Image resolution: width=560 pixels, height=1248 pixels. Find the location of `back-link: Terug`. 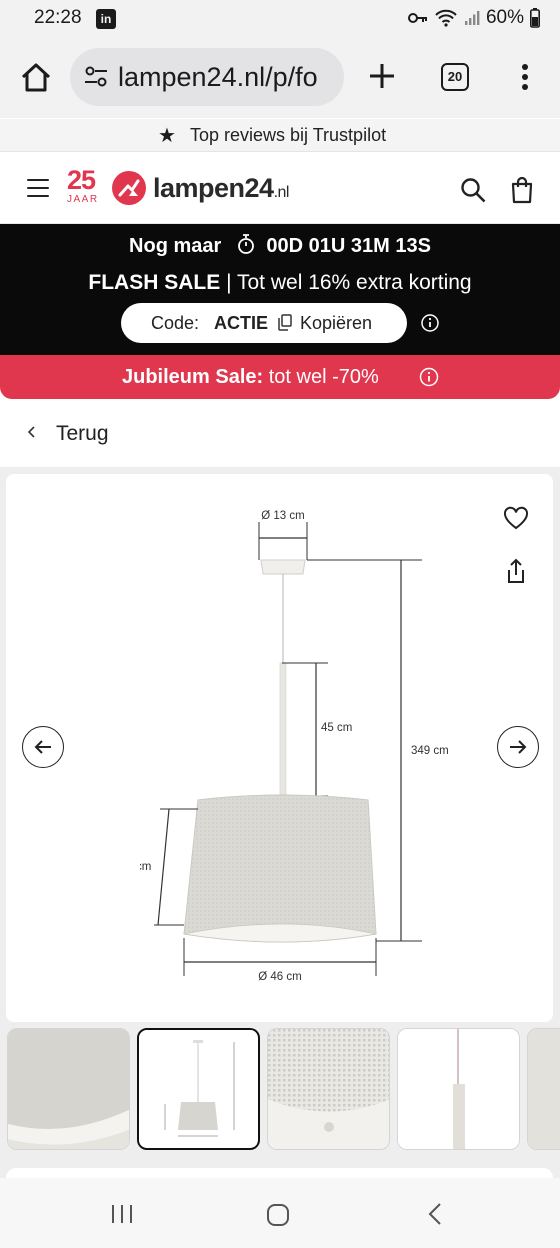

back-link: Terug is located at coordinates (280, 433).